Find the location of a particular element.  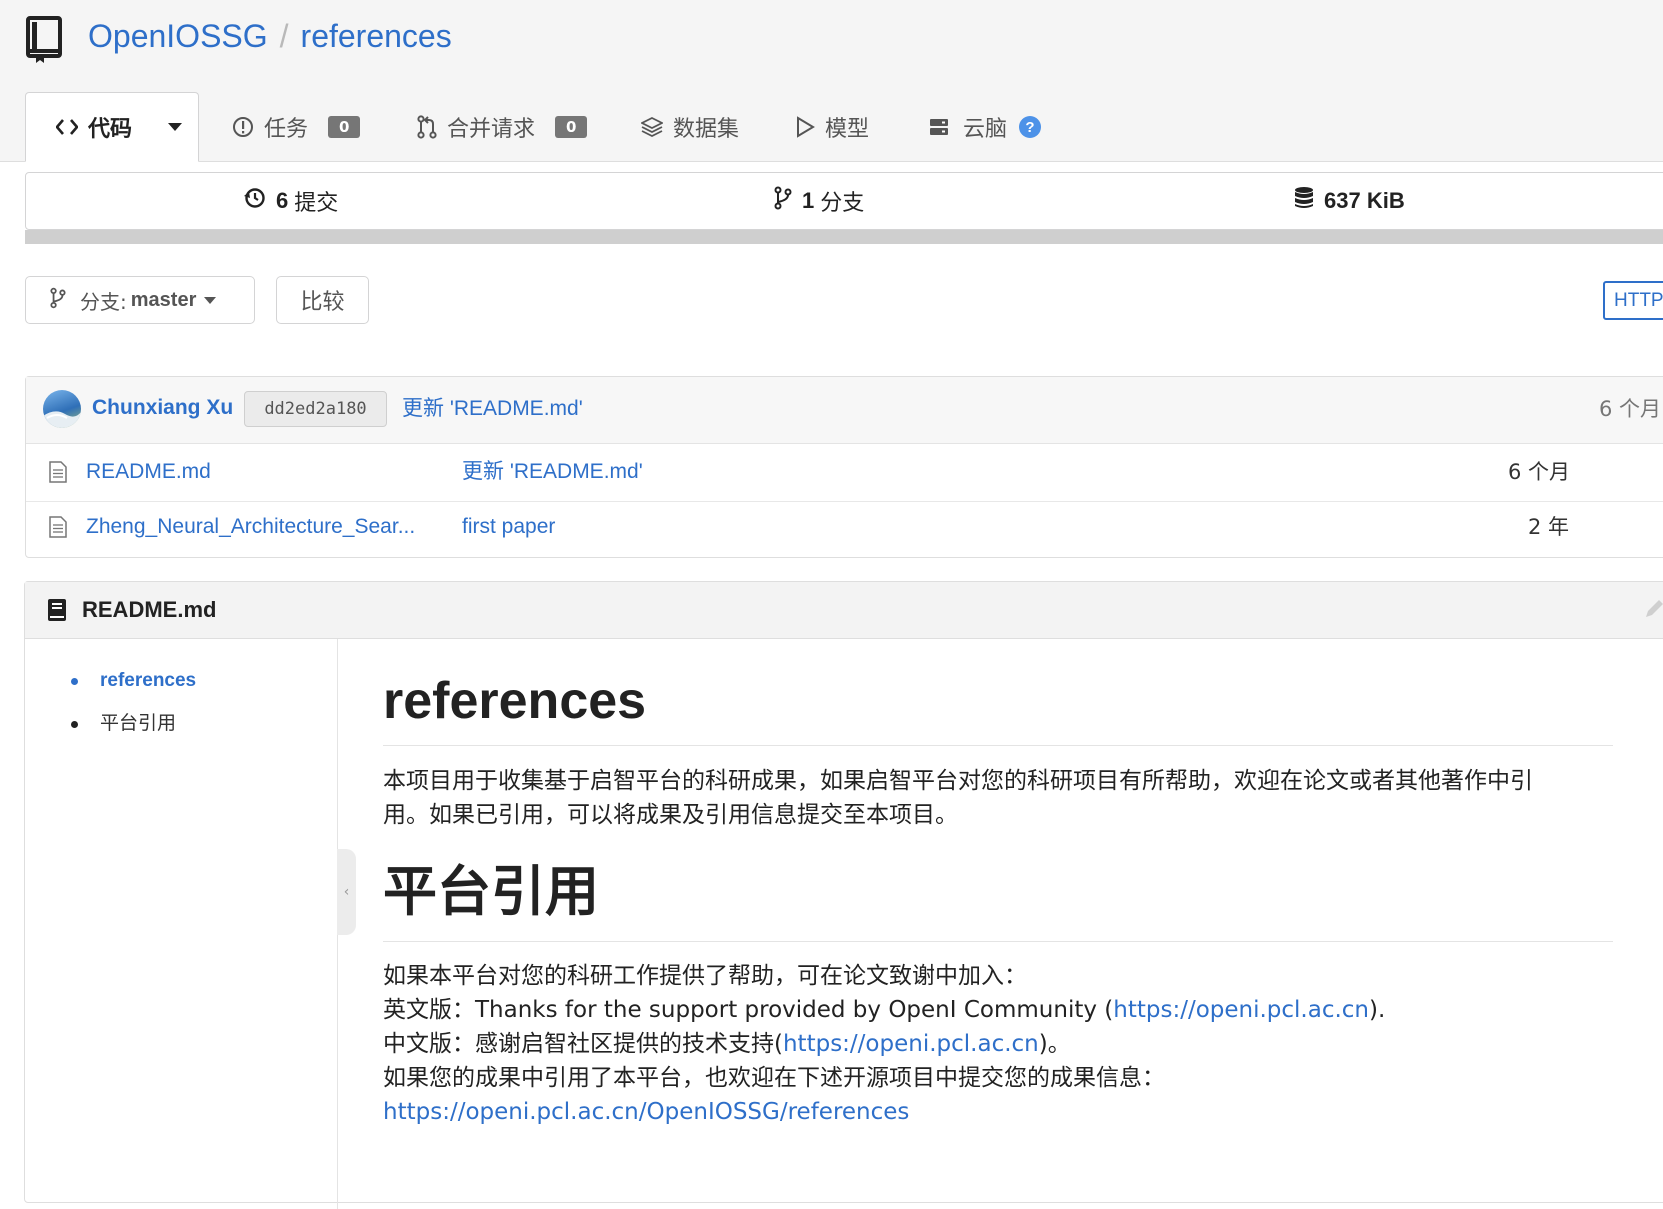

citation-chinese-prefix: 中文版：感谢启智社区提供的技术支持( is located at coordinates (583, 1044).